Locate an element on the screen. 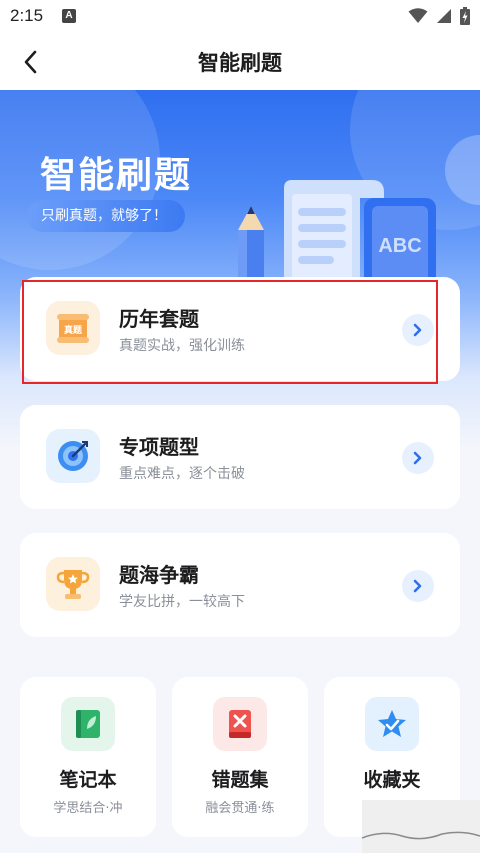 The height and width of the screenshot is (853, 480). card-subtitle: 学友比拼，一较高下 is located at coordinates (182, 602).